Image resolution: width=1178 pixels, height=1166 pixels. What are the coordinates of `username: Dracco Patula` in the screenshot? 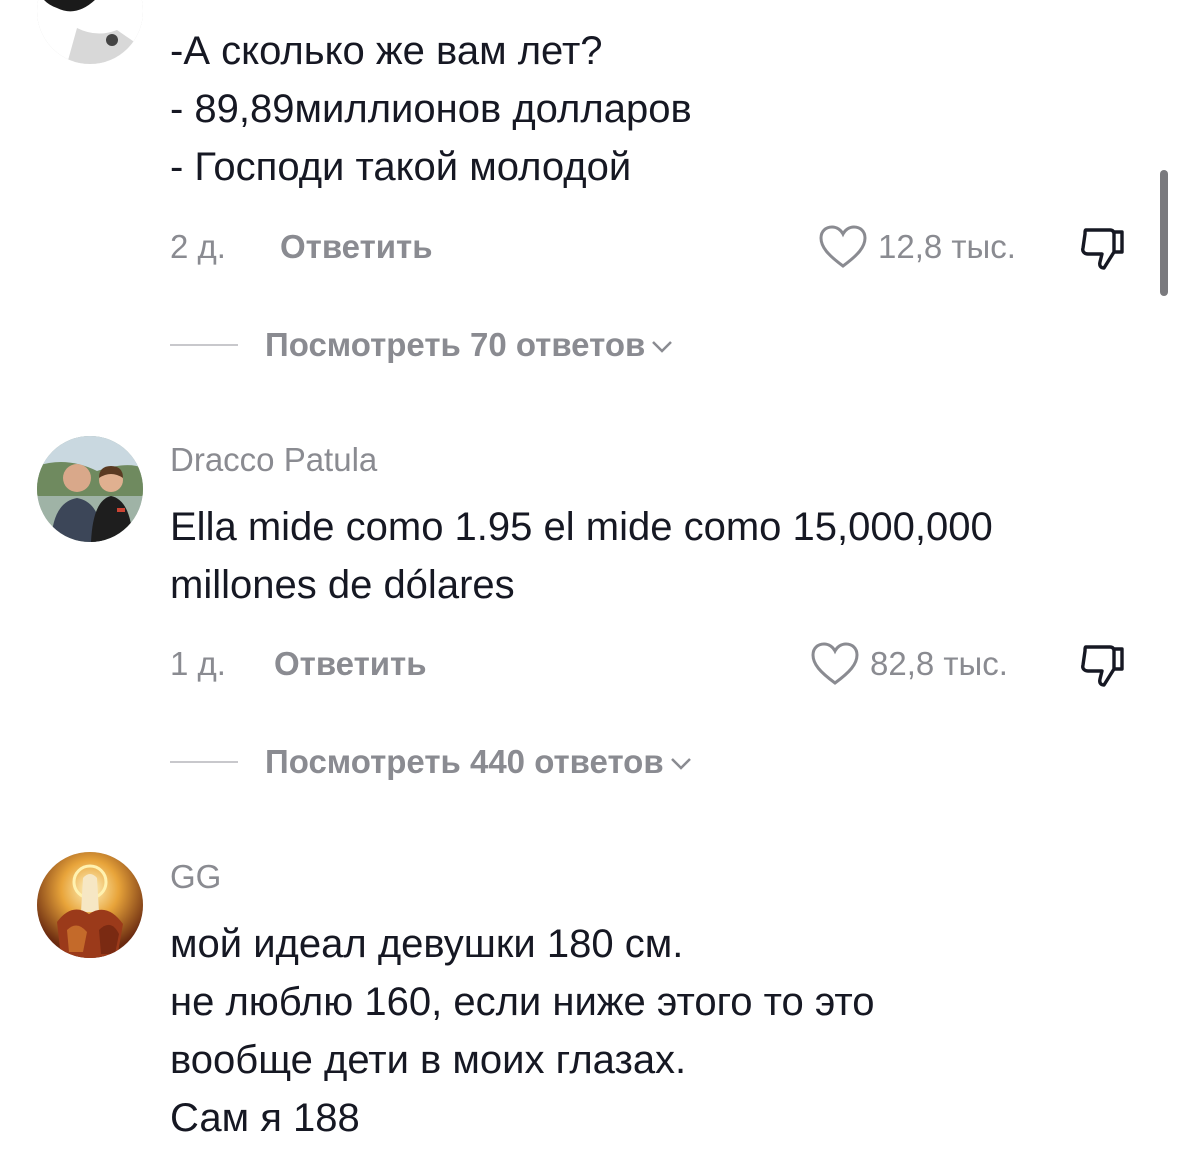 It's located at (273, 460).